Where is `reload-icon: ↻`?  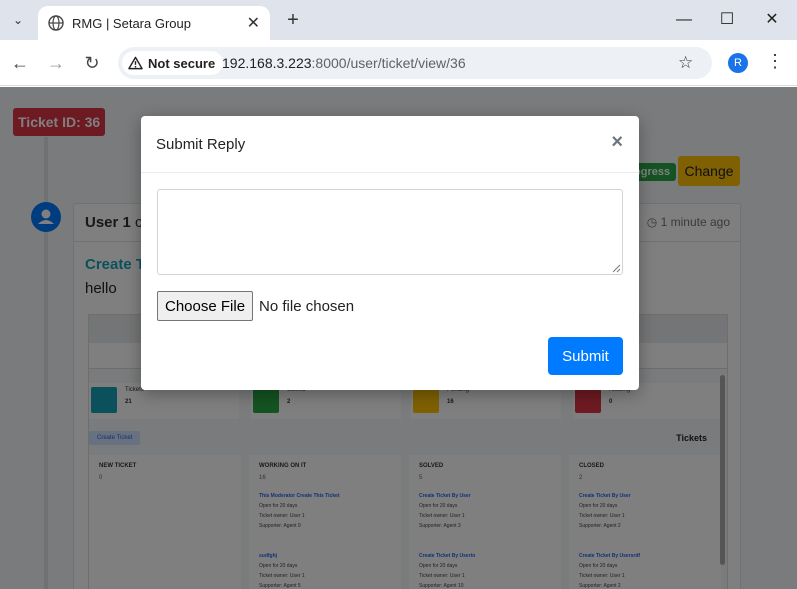 reload-icon: ↻ is located at coordinates (92, 63).